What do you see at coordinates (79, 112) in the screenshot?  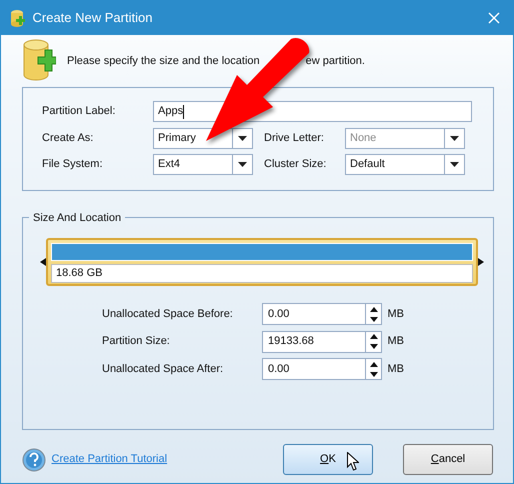 I see `field-label: Partition Label:` at bounding box center [79, 112].